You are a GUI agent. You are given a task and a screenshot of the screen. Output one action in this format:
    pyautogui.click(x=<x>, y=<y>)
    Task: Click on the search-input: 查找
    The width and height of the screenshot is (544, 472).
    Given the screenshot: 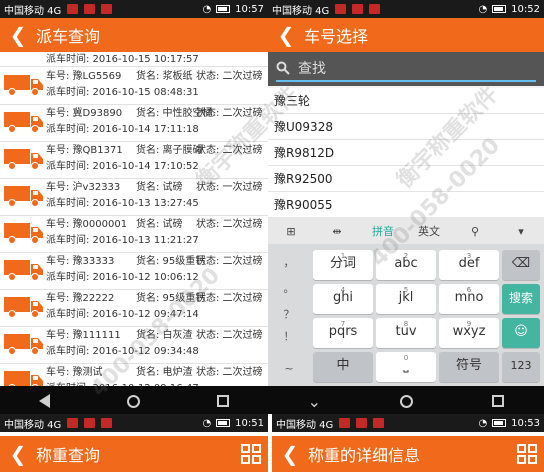 What is the action you would take?
    pyautogui.click(x=406, y=69)
    